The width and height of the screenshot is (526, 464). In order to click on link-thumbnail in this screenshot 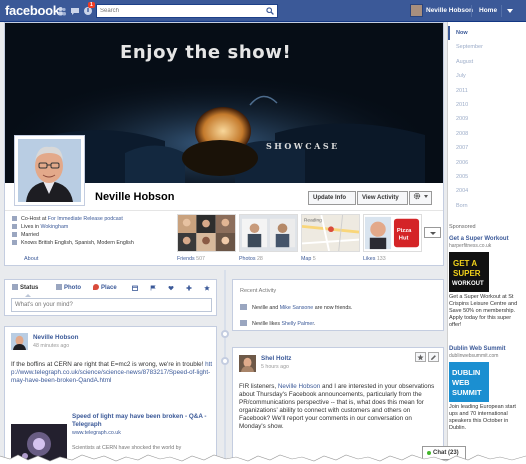, I will do `click(39, 444)`.